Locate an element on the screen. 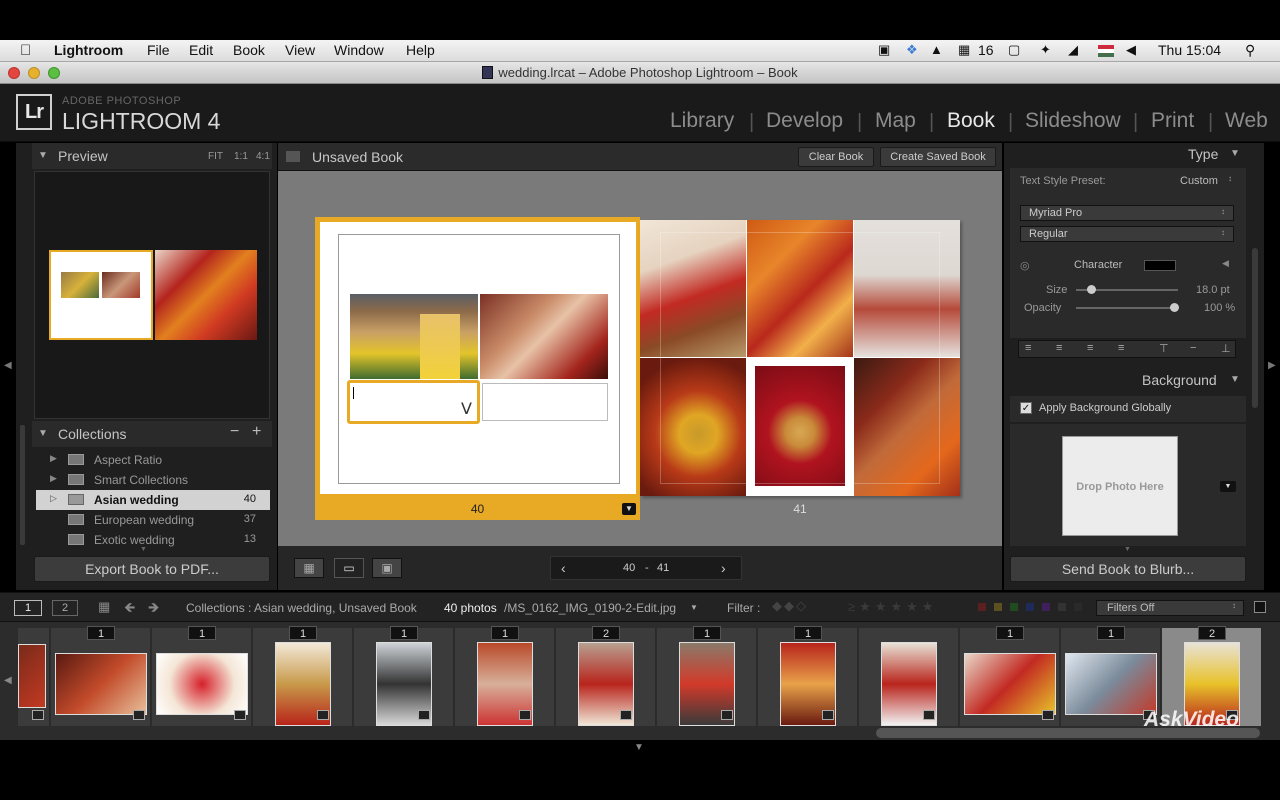  justify-icon: ≡ is located at coordinates (1121, 348).